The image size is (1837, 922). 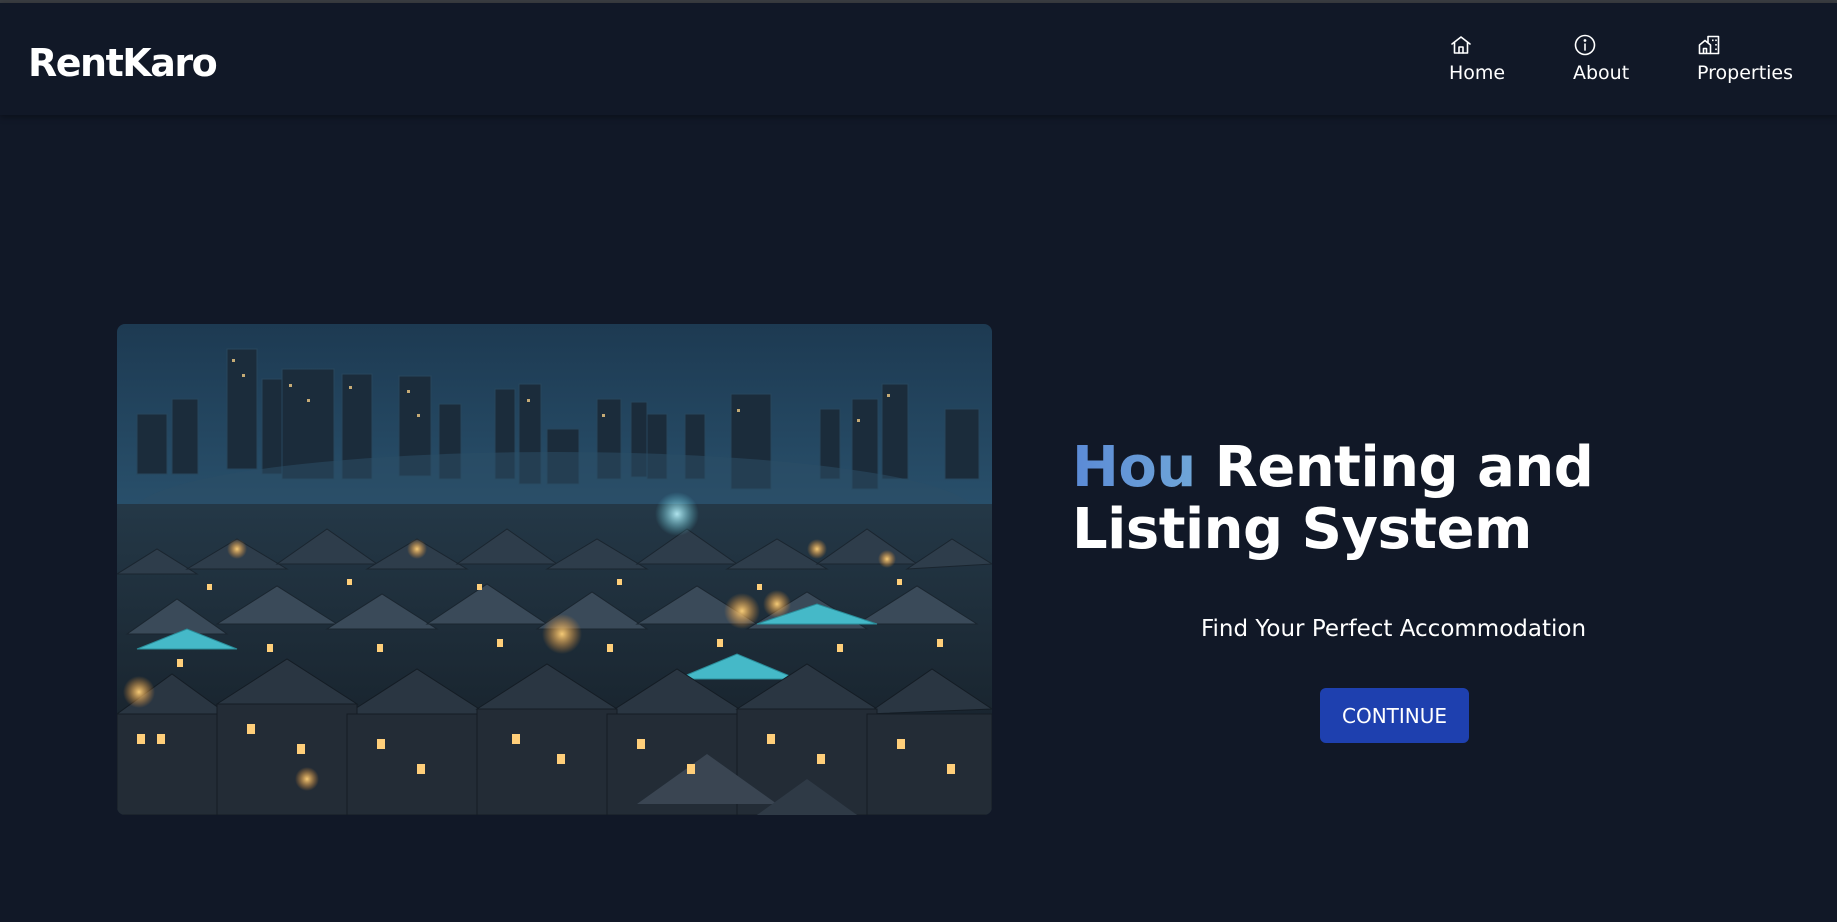 I want to click on info-icon, so click(x=1585, y=45).